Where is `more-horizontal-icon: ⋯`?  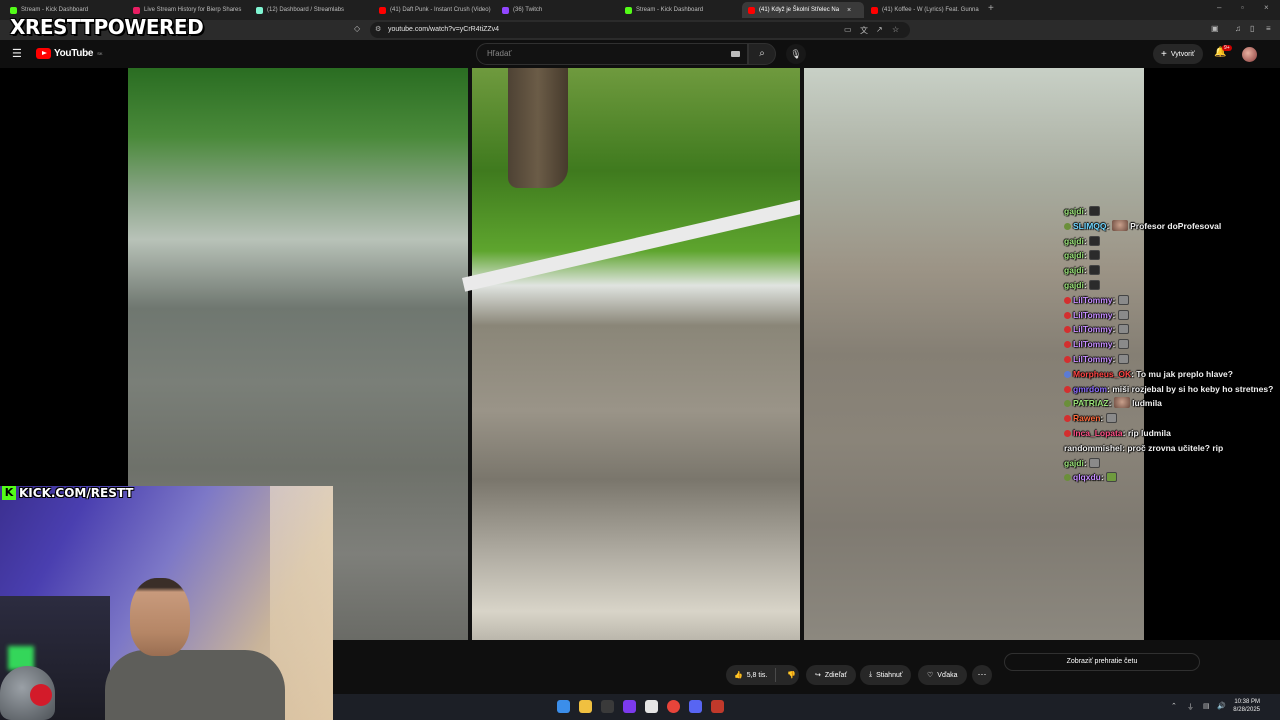 more-horizontal-icon: ⋯ is located at coordinates (982, 674).